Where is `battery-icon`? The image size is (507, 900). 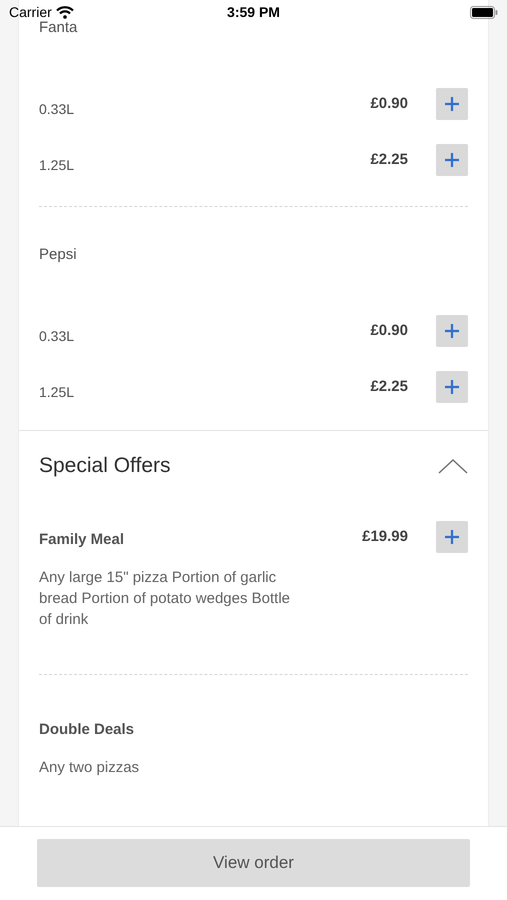
battery-icon is located at coordinates (484, 12).